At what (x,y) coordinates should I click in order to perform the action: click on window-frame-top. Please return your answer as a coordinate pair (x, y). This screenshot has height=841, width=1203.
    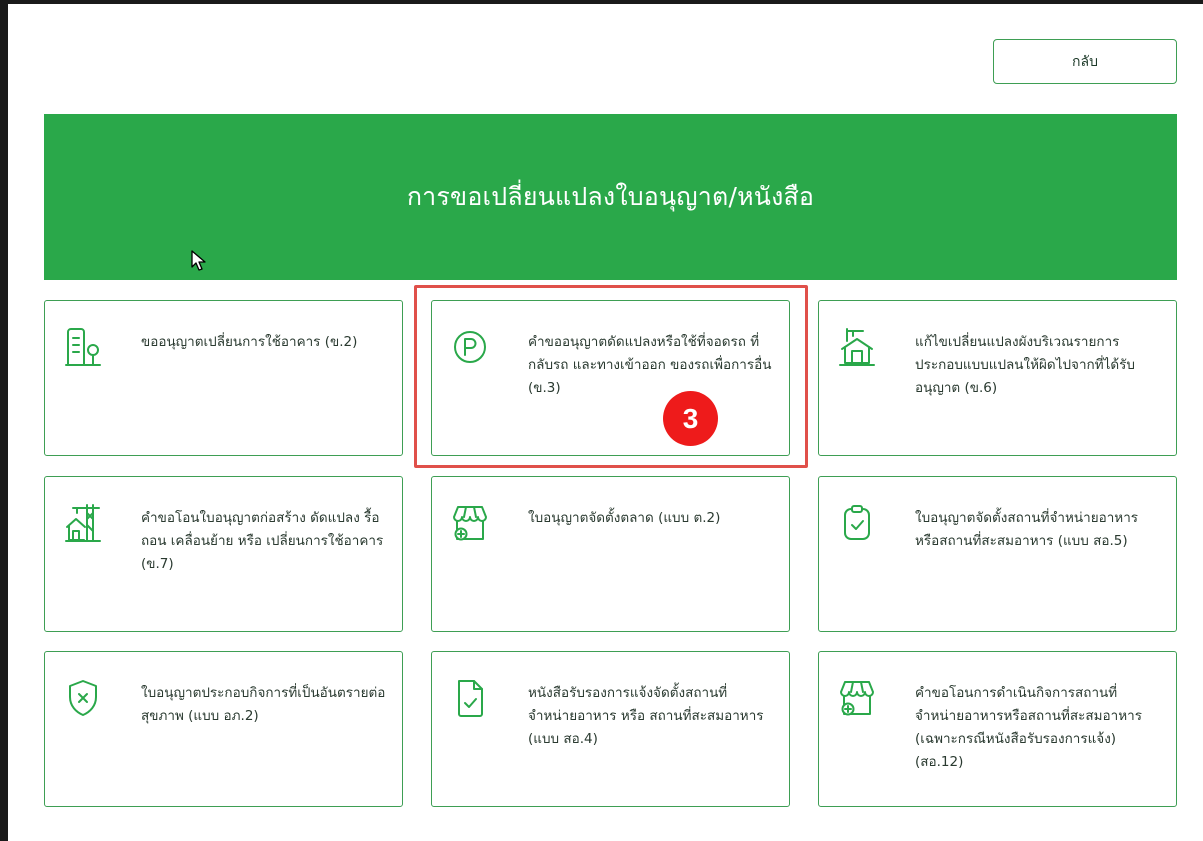
    Looking at the image, I should click on (601, 2).